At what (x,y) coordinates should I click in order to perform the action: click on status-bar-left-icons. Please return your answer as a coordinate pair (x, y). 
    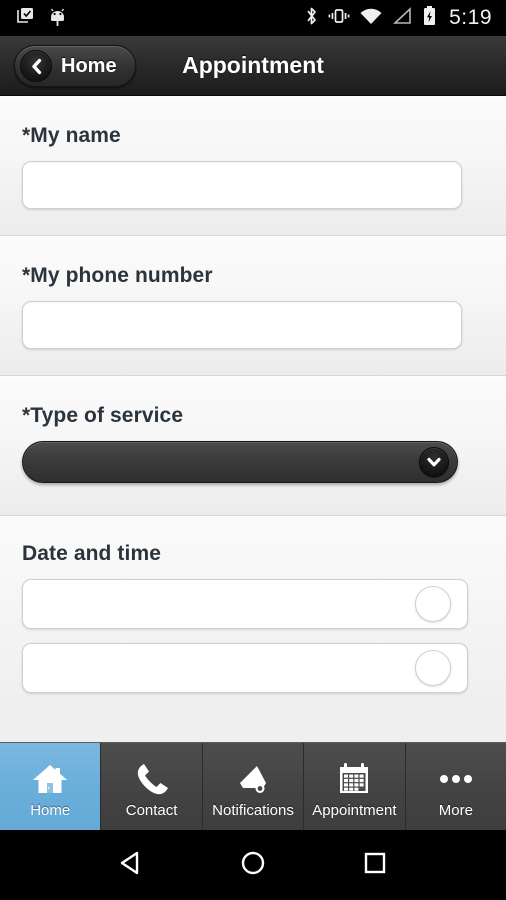
    Looking at the image, I should click on (33, 18).